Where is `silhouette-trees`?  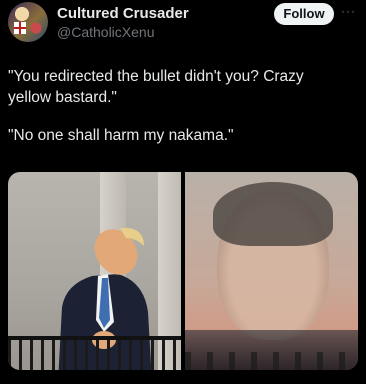 silhouette-trees is located at coordinates (271, 361).